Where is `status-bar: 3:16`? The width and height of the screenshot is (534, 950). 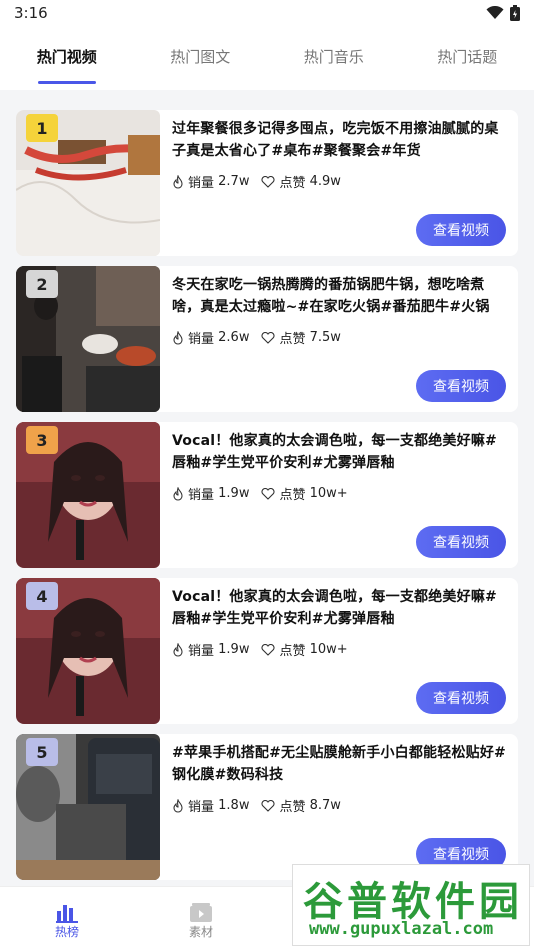 status-bar: 3:16 is located at coordinates (267, 14).